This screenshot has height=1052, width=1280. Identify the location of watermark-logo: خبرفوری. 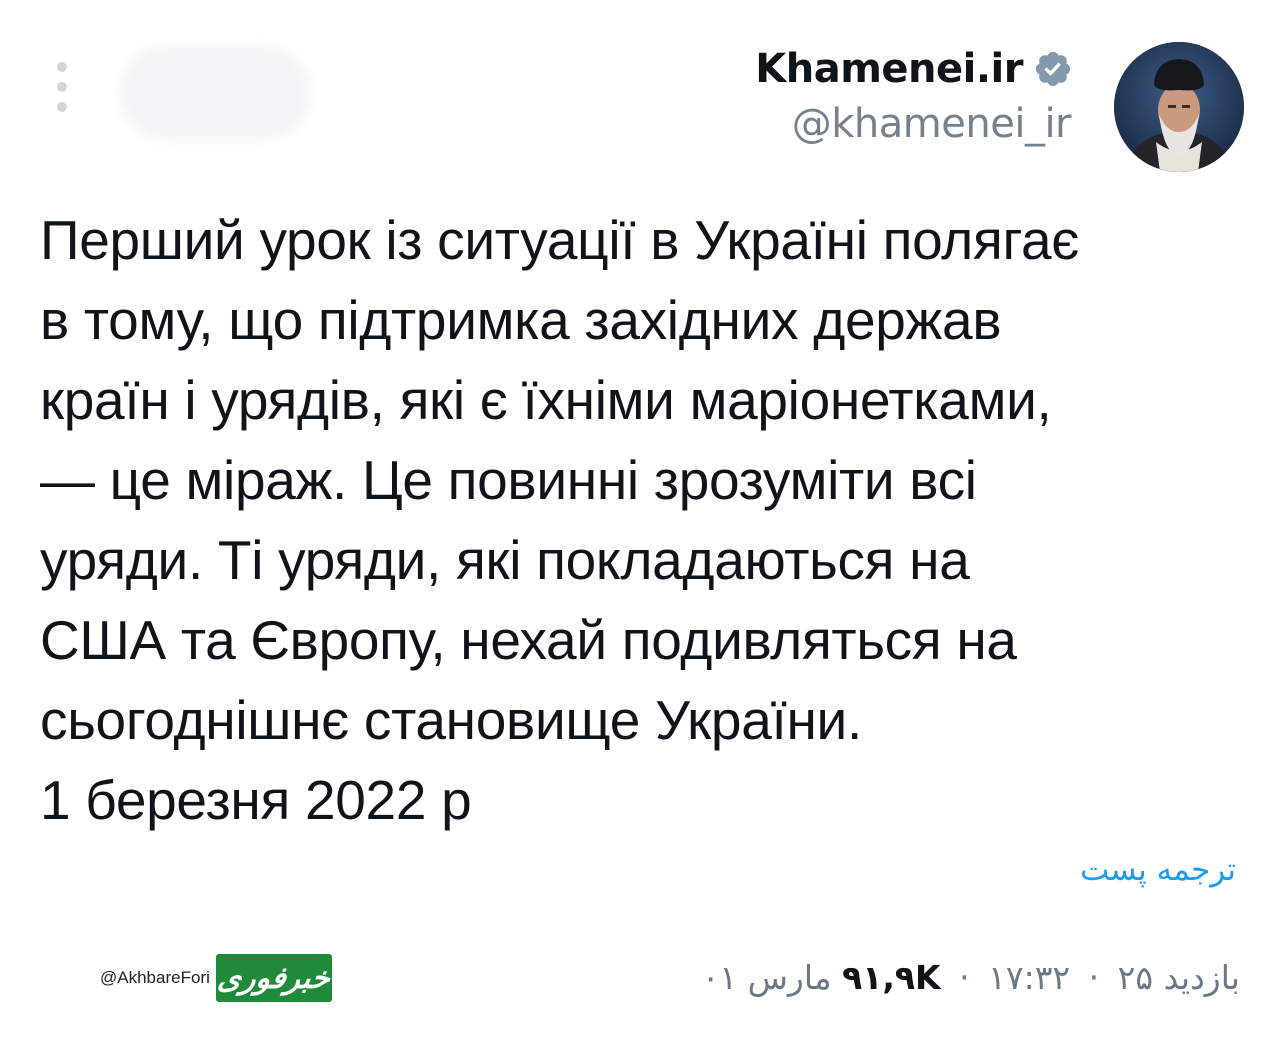
(273, 978).